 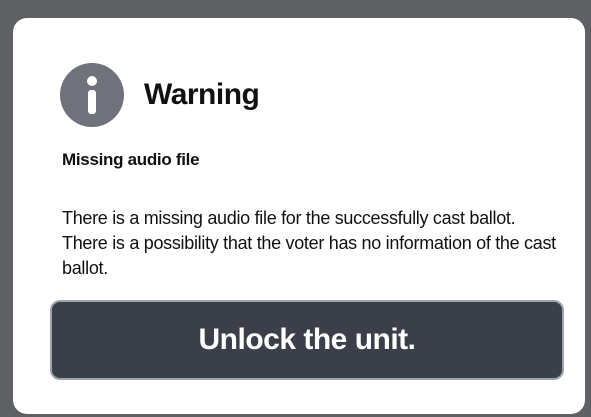 What do you see at coordinates (92, 81) in the screenshot?
I see `info-icon-dot` at bounding box center [92, 81].